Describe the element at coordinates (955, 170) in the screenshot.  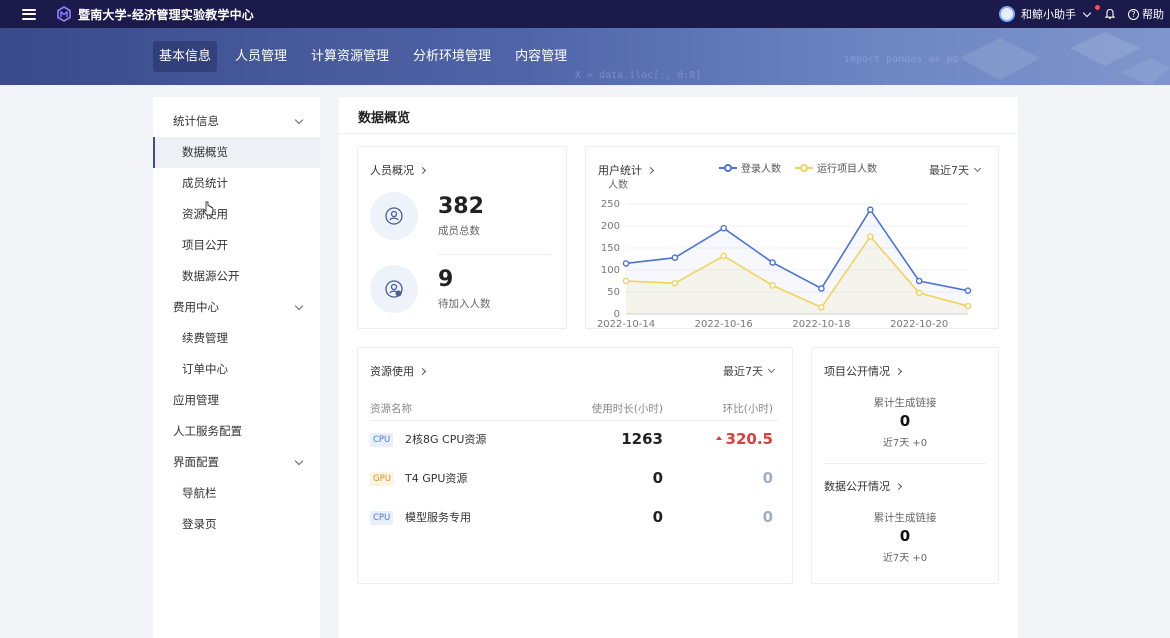
I see `user-stats-range-select: 最近7天` at that location.